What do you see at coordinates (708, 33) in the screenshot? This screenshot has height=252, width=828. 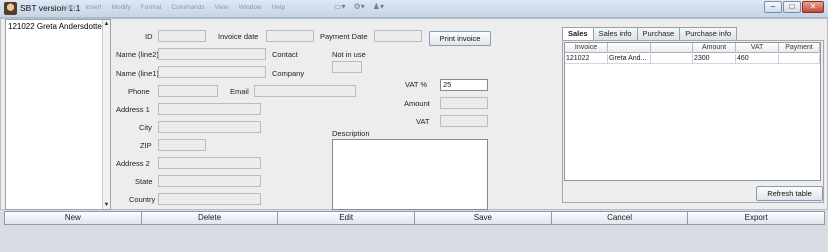 I see `tab-purchase-info: Purchase info` at bounding box center [708, 33].